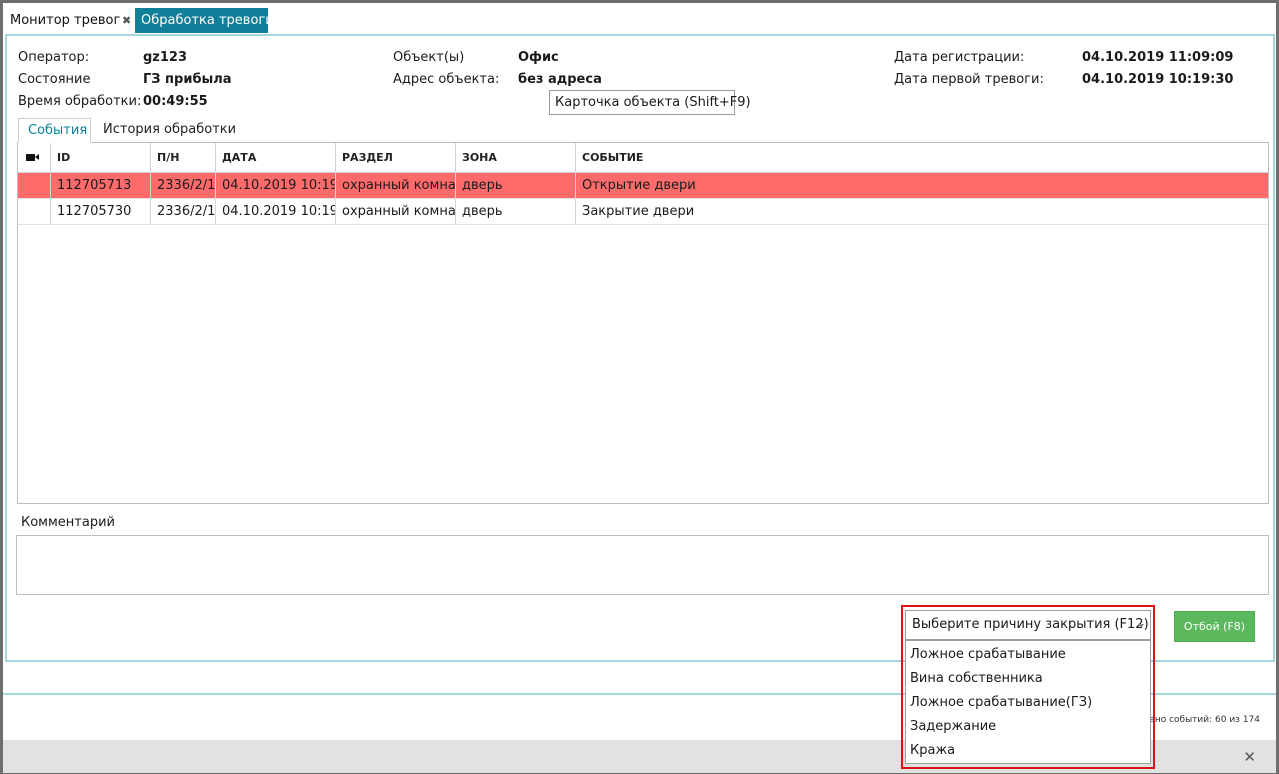 The width and height of the screenshot is (1279, 774). I want to click on operator-label: Оператор:, so click(54, 57).